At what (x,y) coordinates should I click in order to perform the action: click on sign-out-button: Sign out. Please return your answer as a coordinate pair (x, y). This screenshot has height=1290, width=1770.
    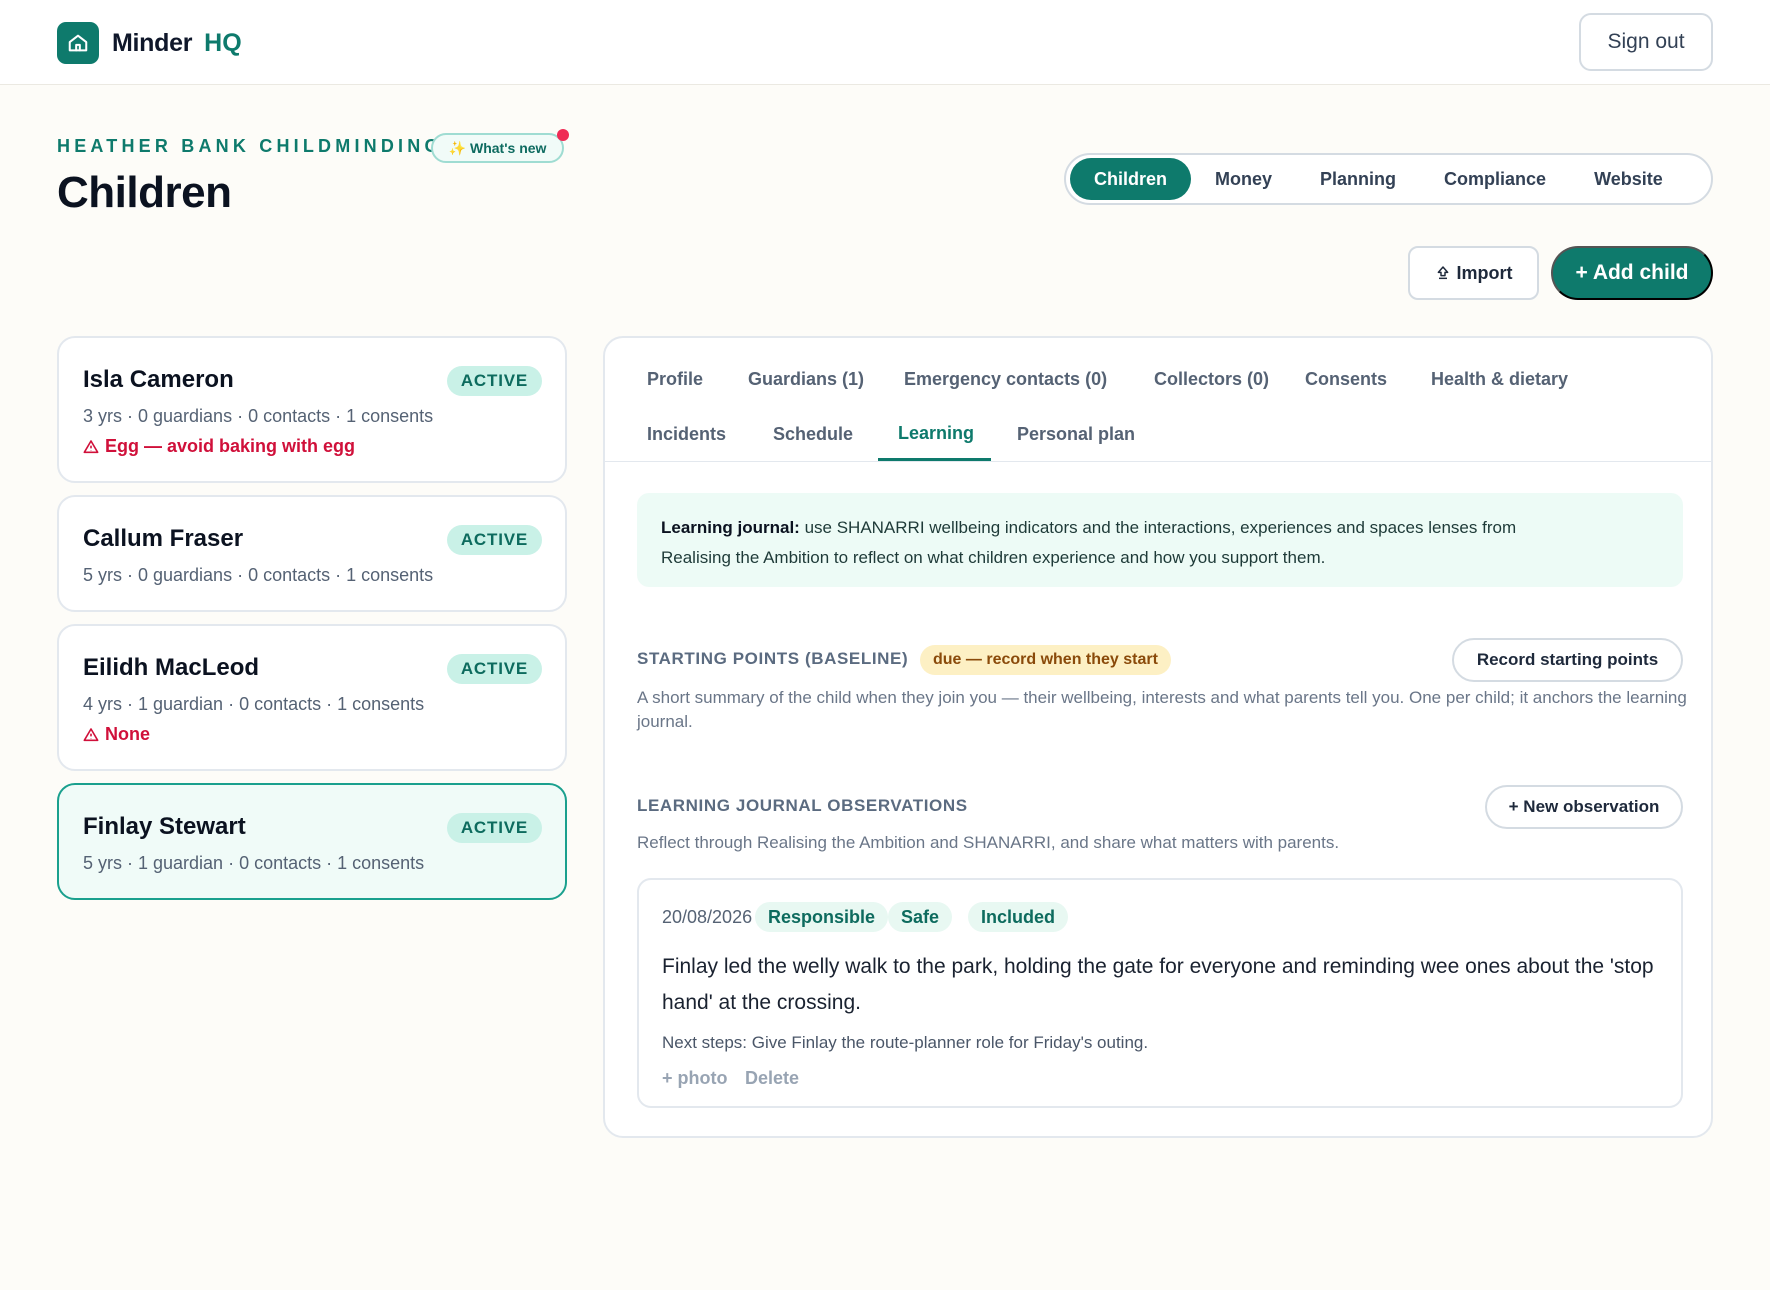
    Looking at the image, I should click on (1646, 42).